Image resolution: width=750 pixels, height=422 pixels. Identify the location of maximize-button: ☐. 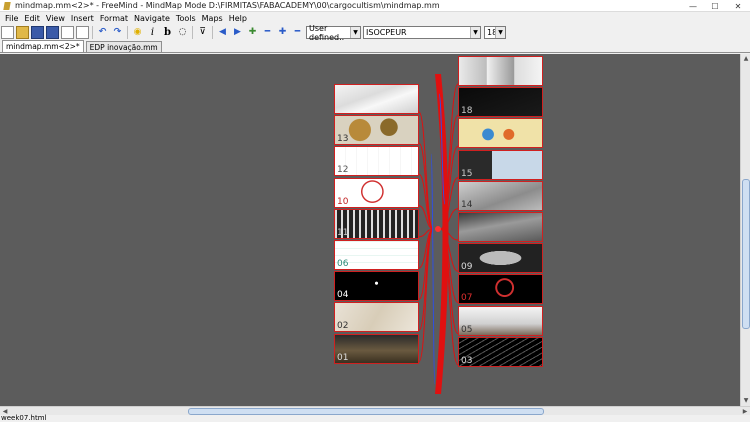
(715, 6).